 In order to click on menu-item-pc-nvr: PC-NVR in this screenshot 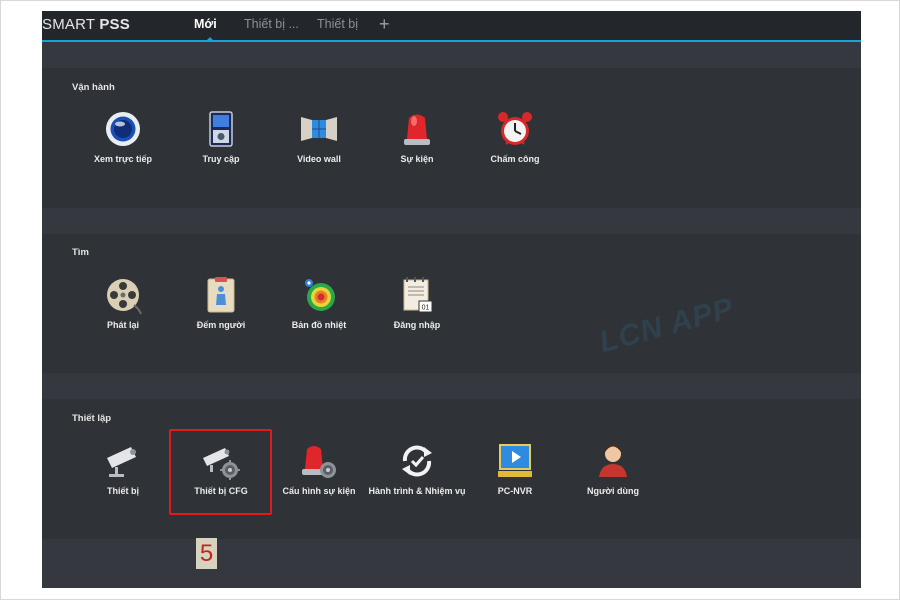, I will do `click(515, 486)`.